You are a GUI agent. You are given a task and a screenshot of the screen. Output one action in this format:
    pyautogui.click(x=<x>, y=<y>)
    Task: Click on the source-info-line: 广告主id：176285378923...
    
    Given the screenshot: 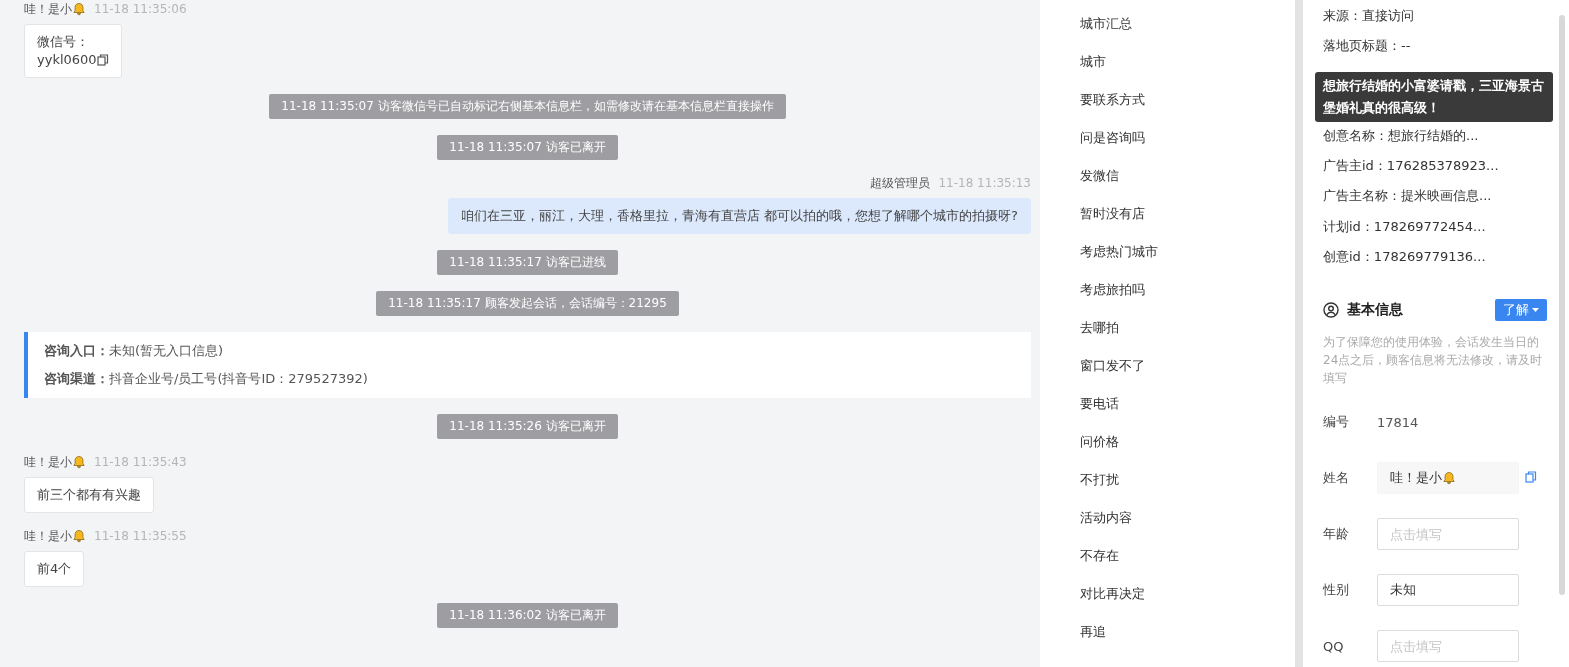 What is the action you would take?
    pyautogui.click(x=1411, y=166)
    